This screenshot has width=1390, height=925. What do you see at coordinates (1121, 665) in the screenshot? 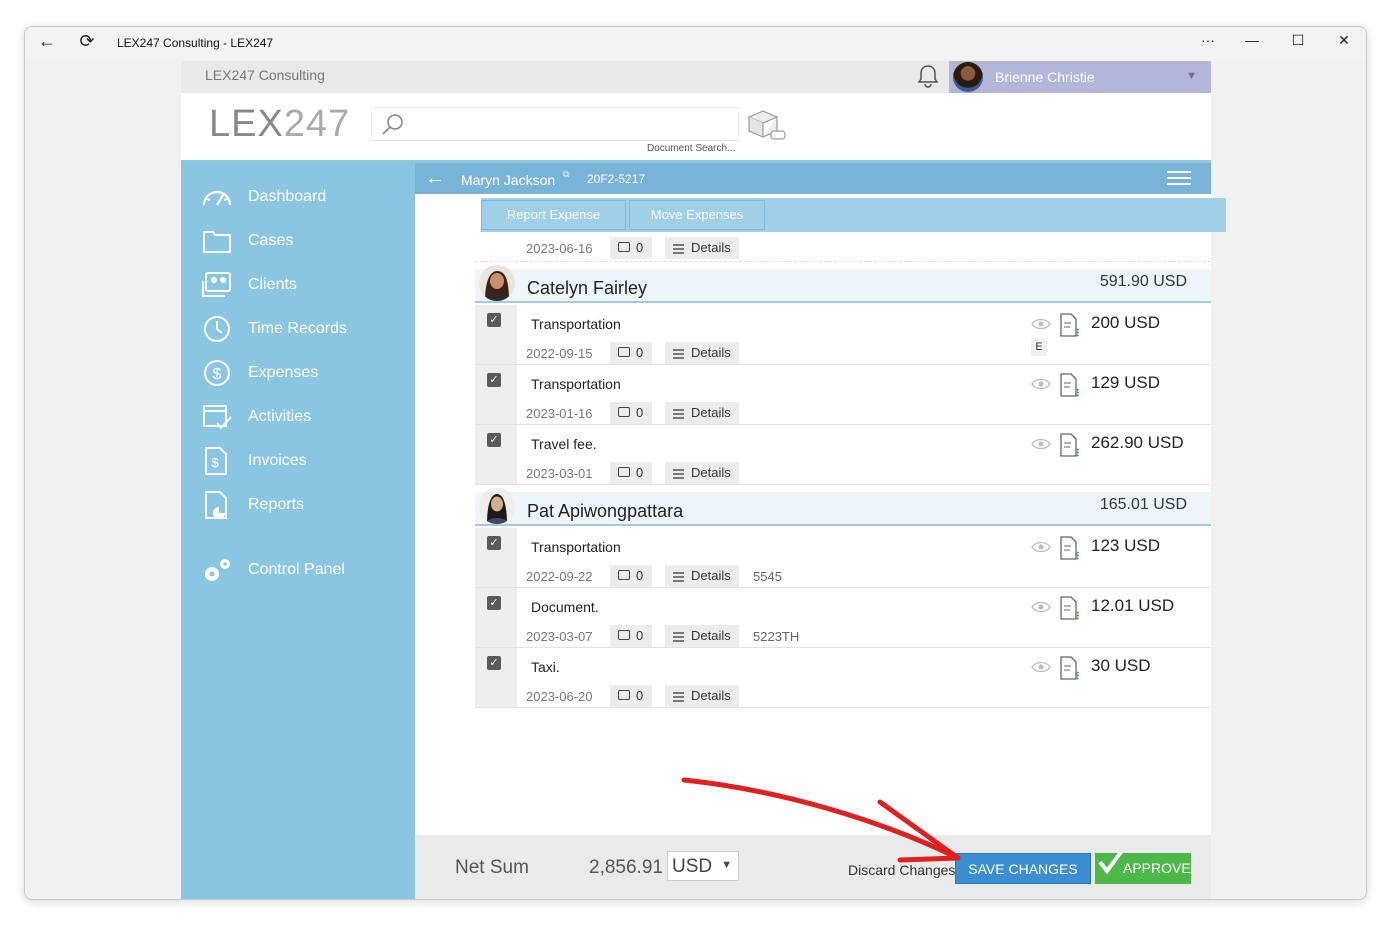
I see `expense-amount: 30 USD` at bounding box center [1121, 665].